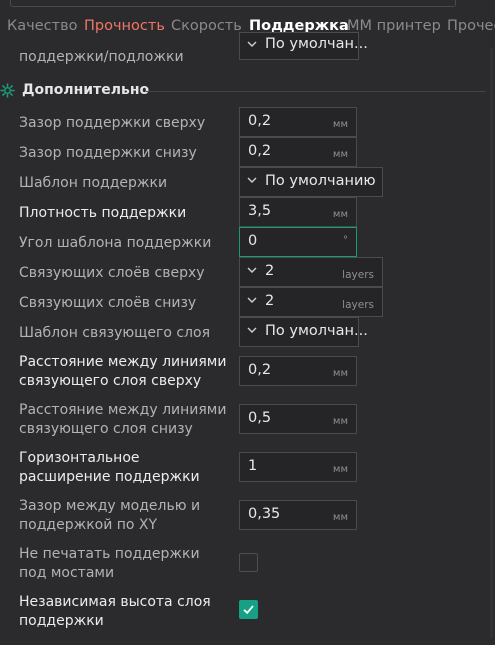 The width and height of the screenshot is (495, 645). I want to click on setting-label-support-pattern: Шаблон поддержки, so click(93, 183).